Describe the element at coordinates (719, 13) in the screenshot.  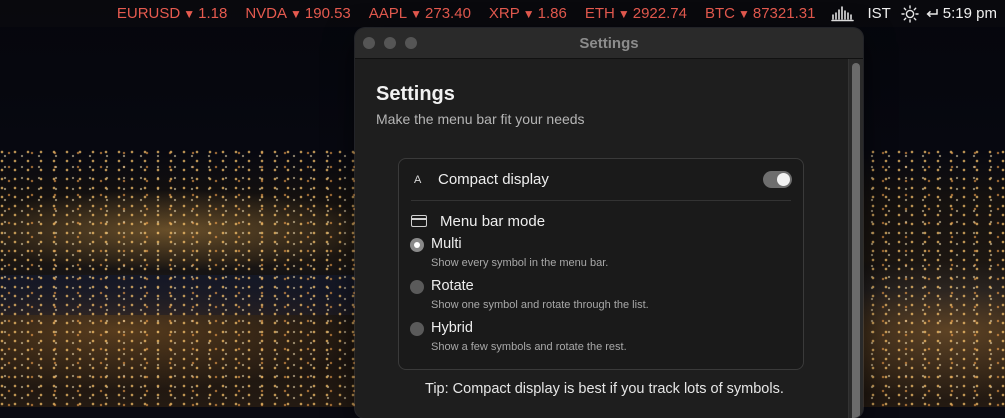
I see `ticker-symbol: BTC` at that location.